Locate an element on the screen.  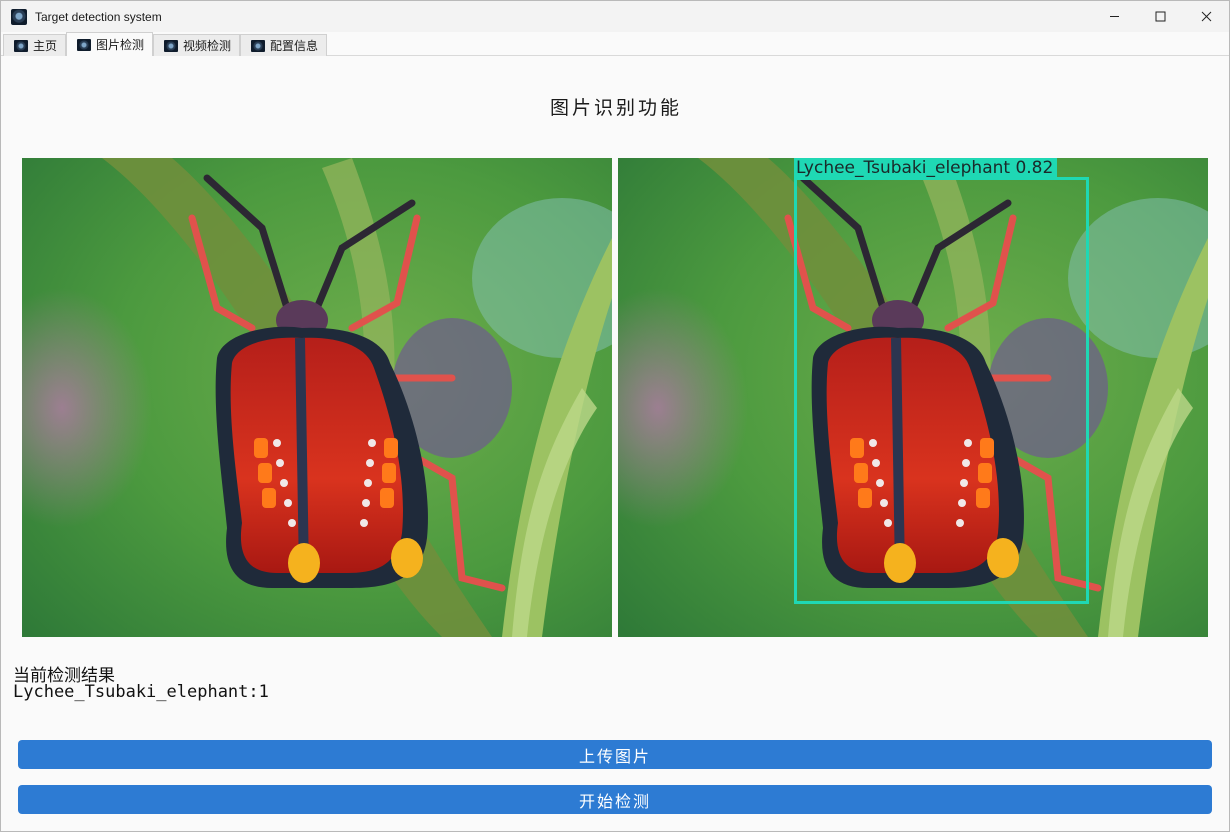
close-icon is located at coordinates (1206, 16).